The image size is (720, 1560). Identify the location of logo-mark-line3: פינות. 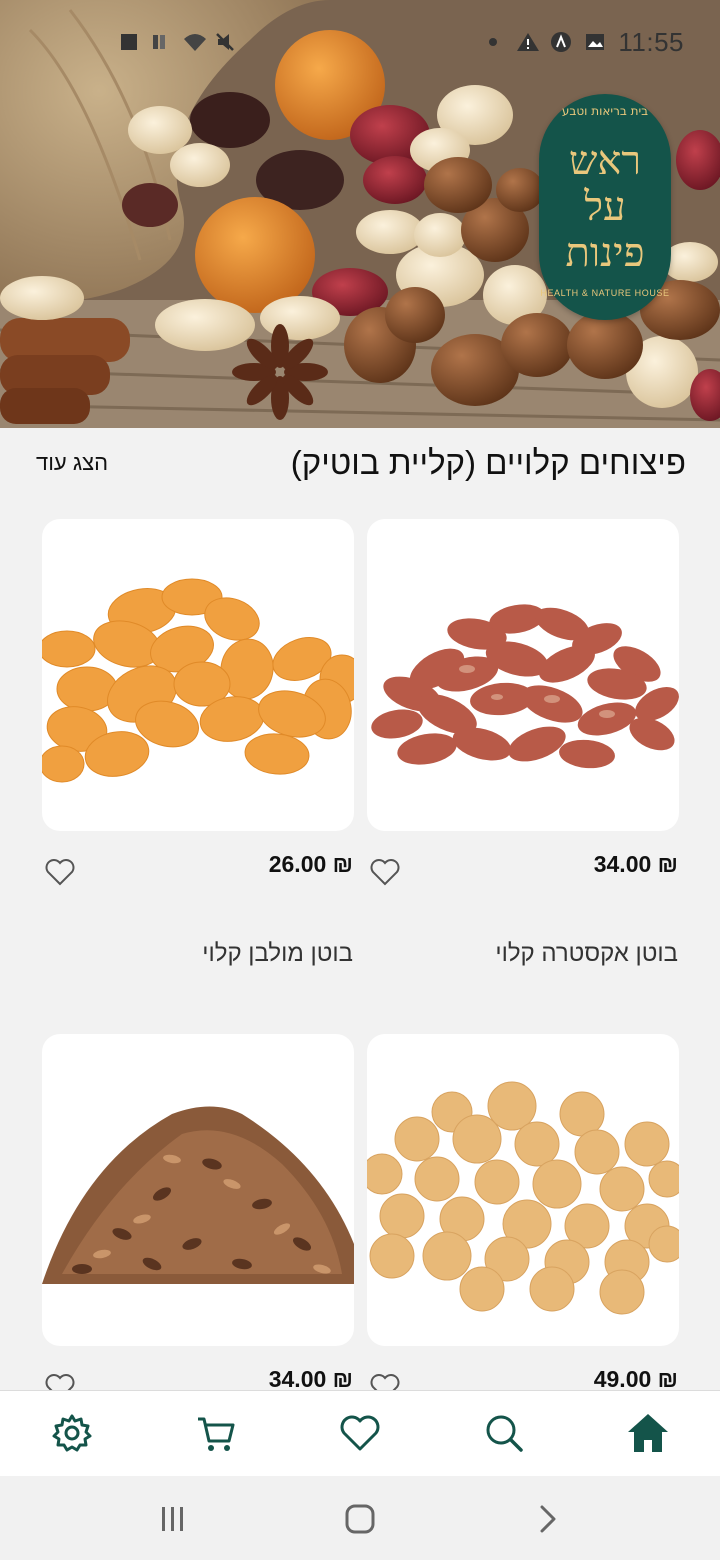
(605, 253).